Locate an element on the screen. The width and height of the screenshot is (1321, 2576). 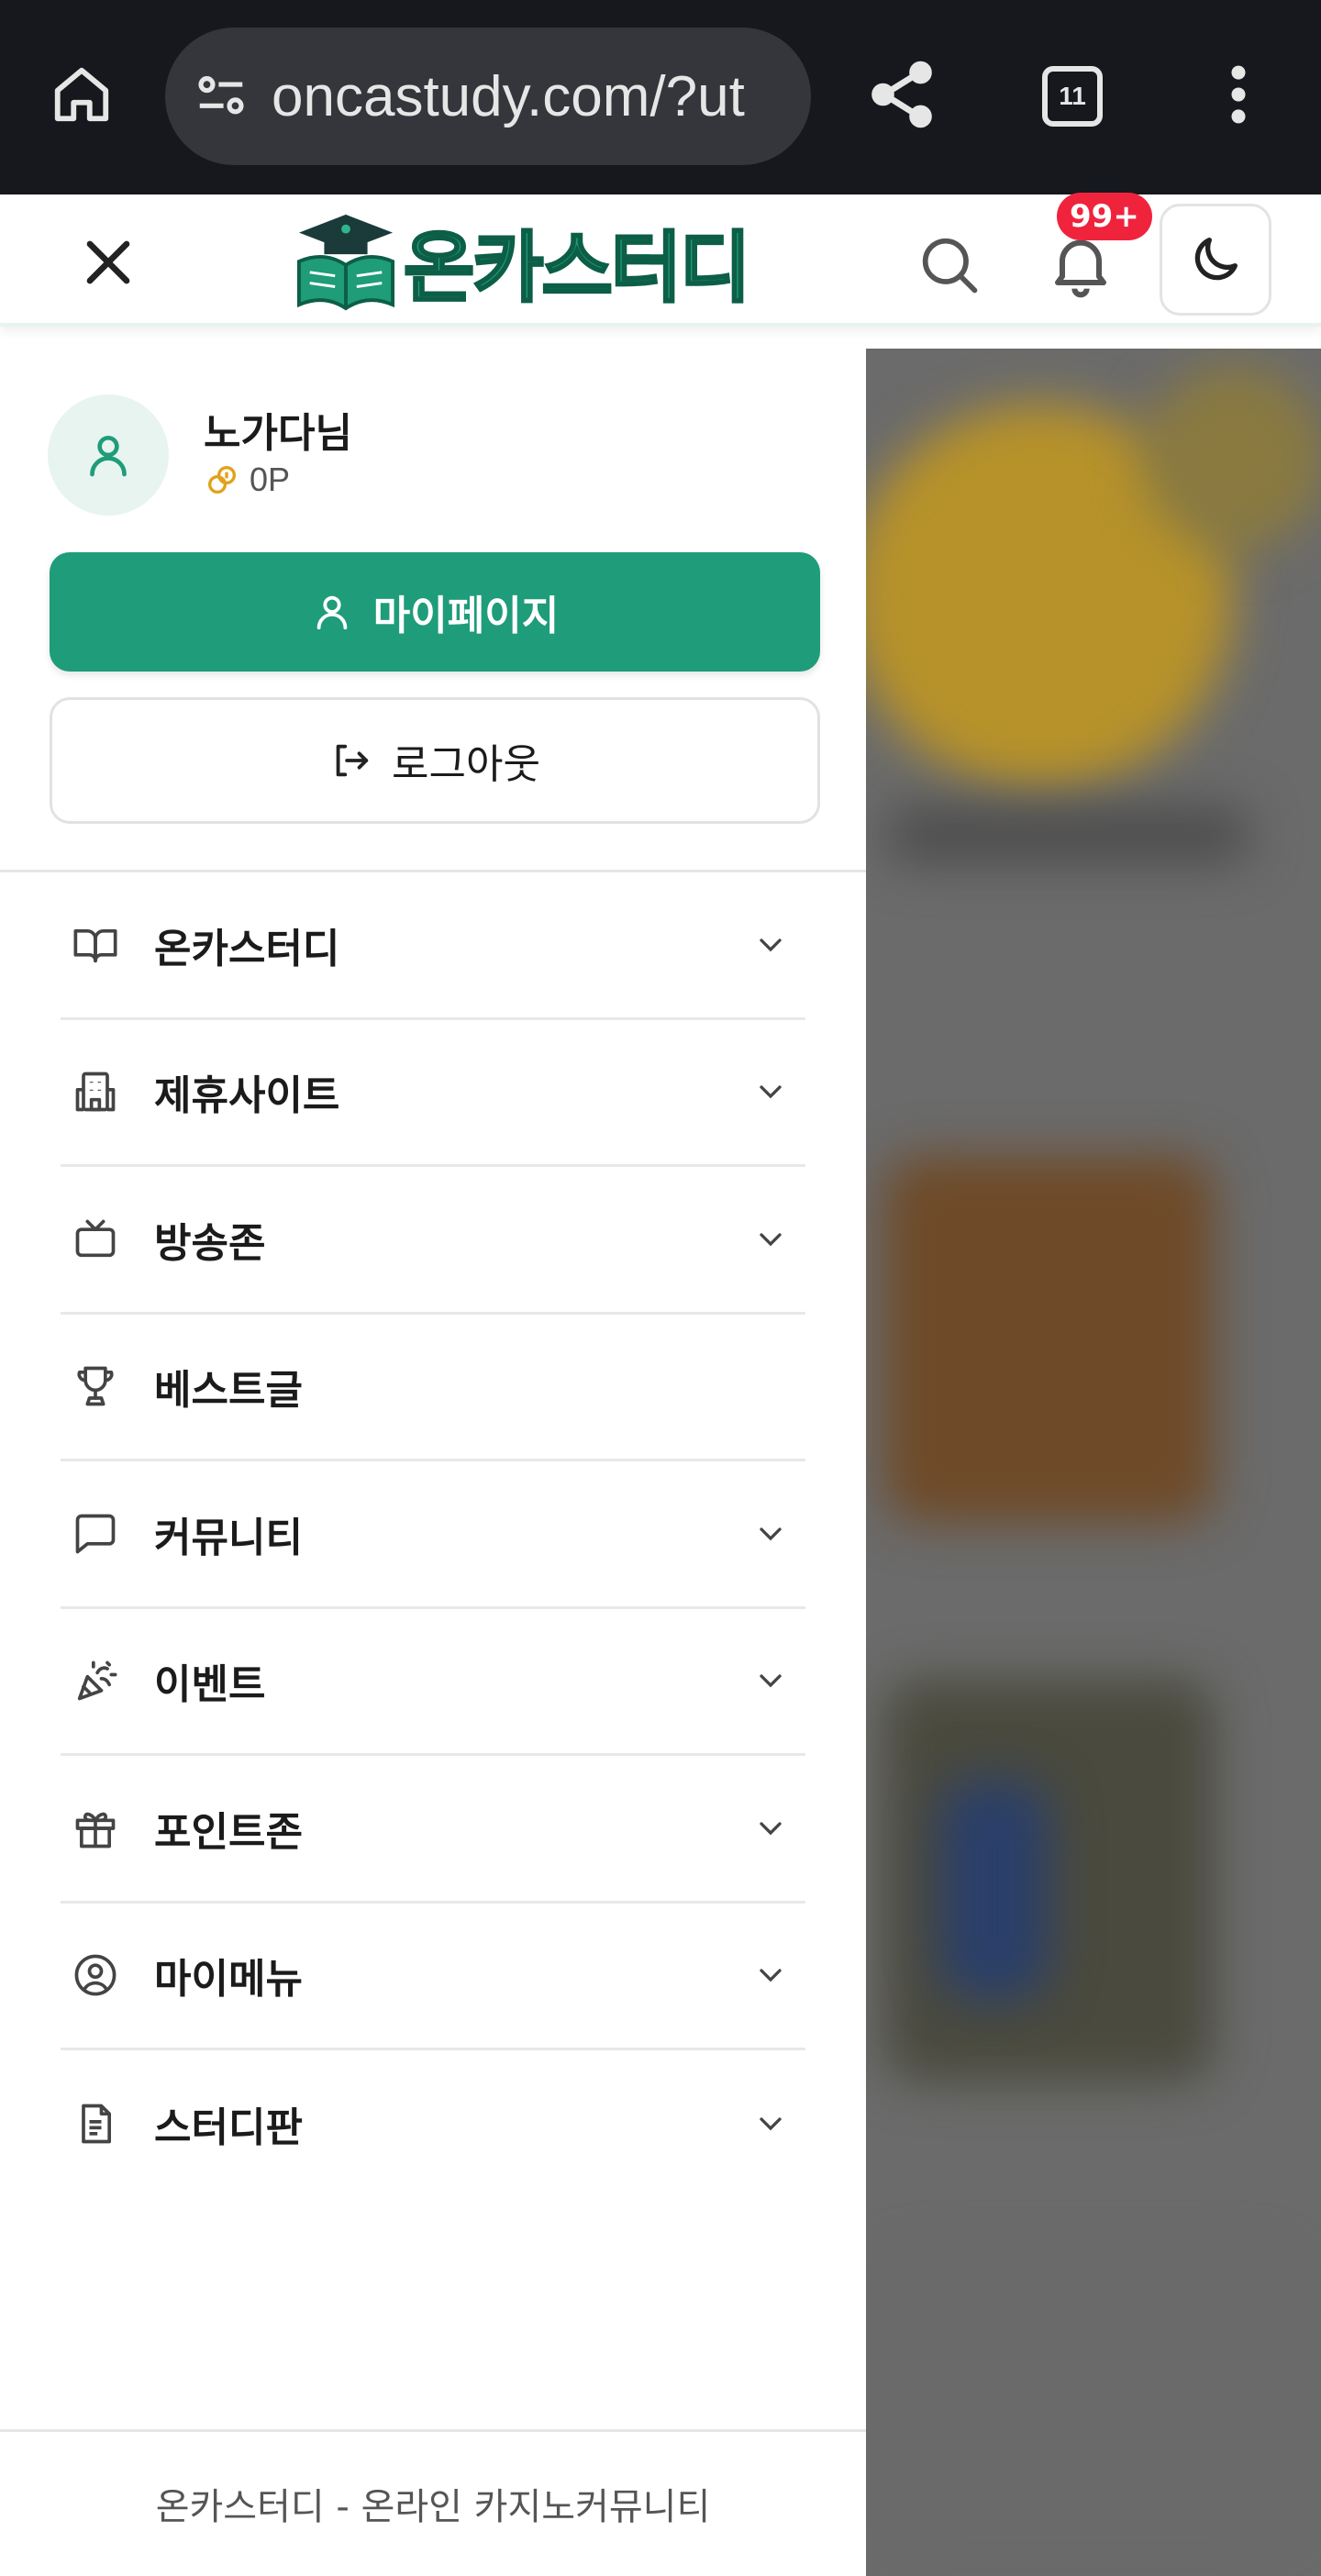
username: 노가다님 is located at coordinates (278, 433).